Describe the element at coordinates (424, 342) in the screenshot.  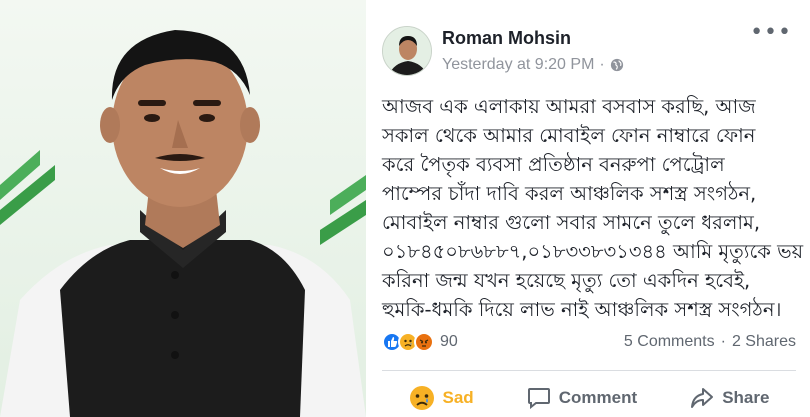
I see `angry-icon` at that location.